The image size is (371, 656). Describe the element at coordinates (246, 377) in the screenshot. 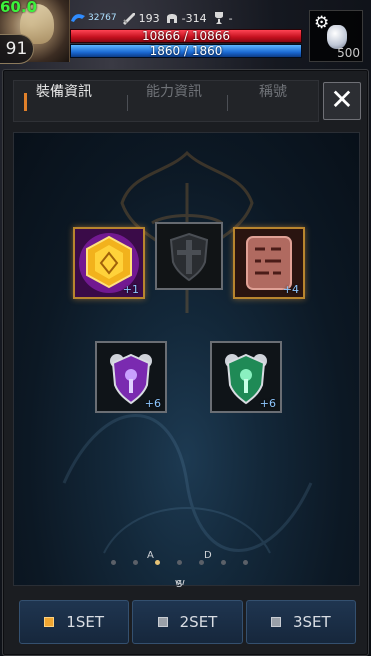

I see `equip-slot-5: +6` at that location.